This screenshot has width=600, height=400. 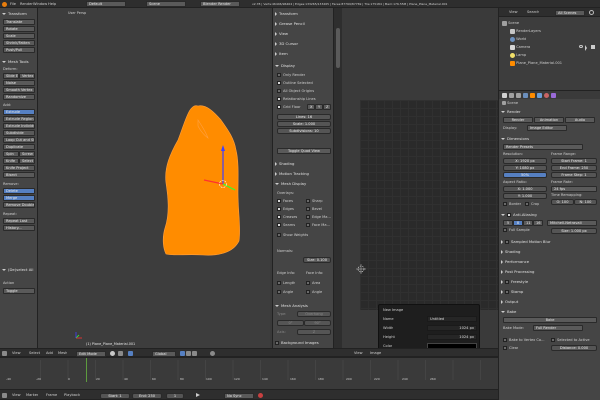 What do you see at coordinates (19, 90) in the screenshot?
I see `smooth-vertex-button: Smooth Vertex` at bounding box center [19, 90].